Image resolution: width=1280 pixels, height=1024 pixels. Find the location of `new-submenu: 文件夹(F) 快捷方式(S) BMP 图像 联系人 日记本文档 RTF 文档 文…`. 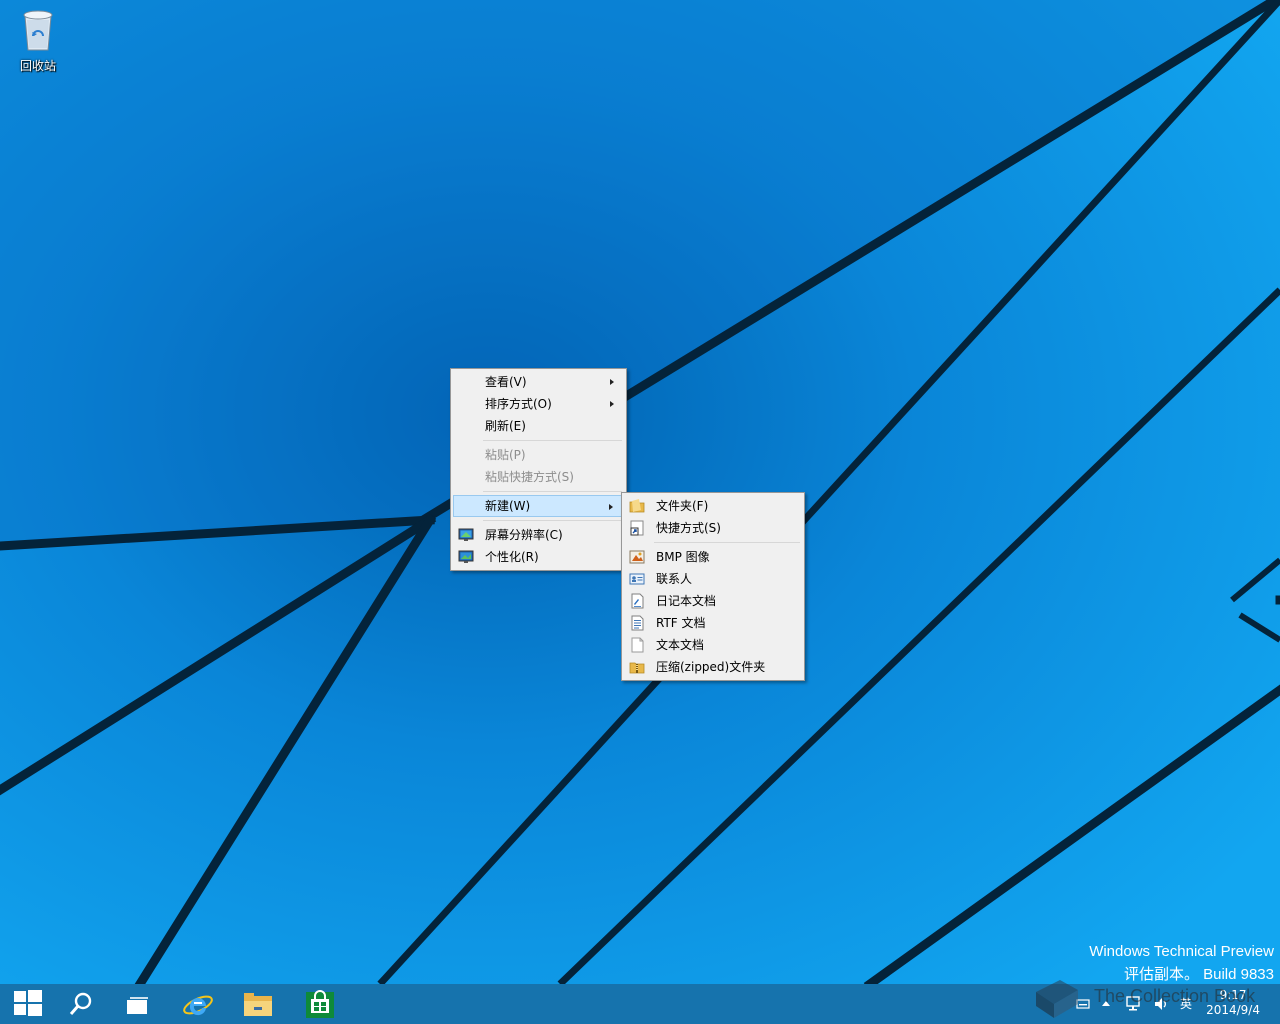

new-submenu: 文件夹(F) 快捷方式(S) BMP 图像 联系人 日记本文档 RTF 文档 文… is located at coordinates (713, 586).